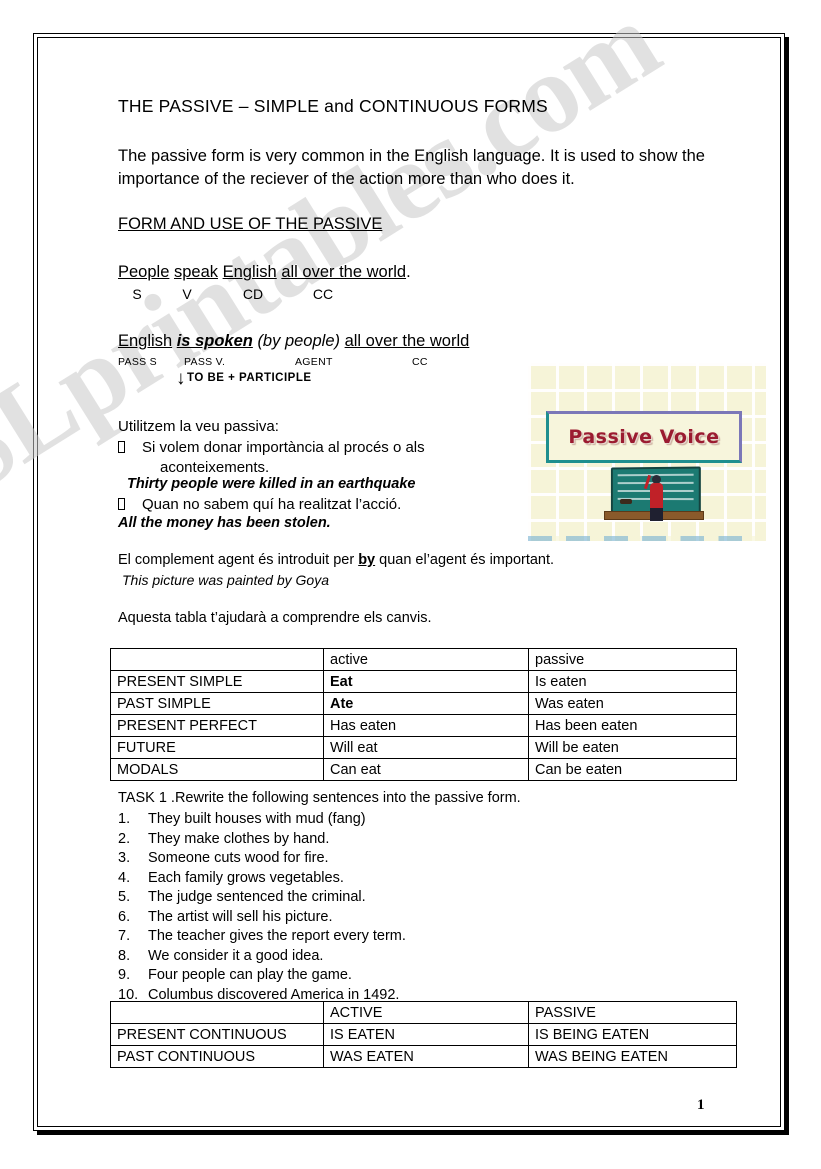  What do you see at coordinates (124, 916) in the screenshot?
I see `item-number: 6.` at bounding box center [124, 916].